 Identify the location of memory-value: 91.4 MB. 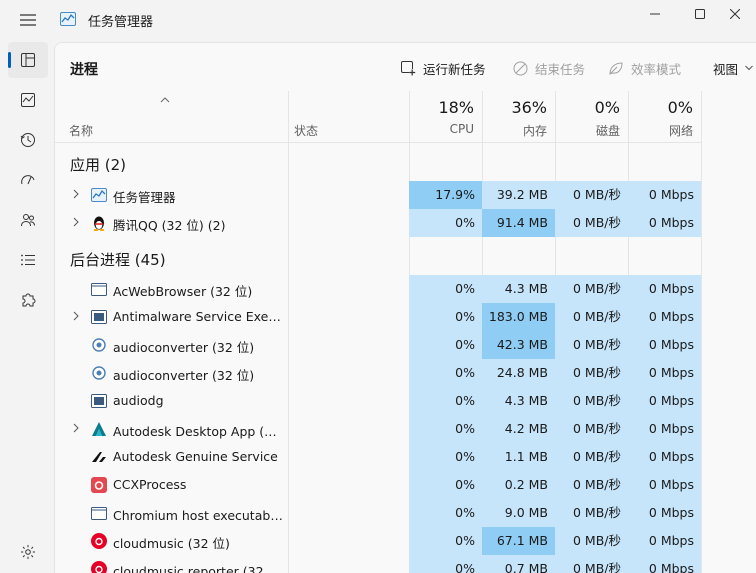
(518, 223).